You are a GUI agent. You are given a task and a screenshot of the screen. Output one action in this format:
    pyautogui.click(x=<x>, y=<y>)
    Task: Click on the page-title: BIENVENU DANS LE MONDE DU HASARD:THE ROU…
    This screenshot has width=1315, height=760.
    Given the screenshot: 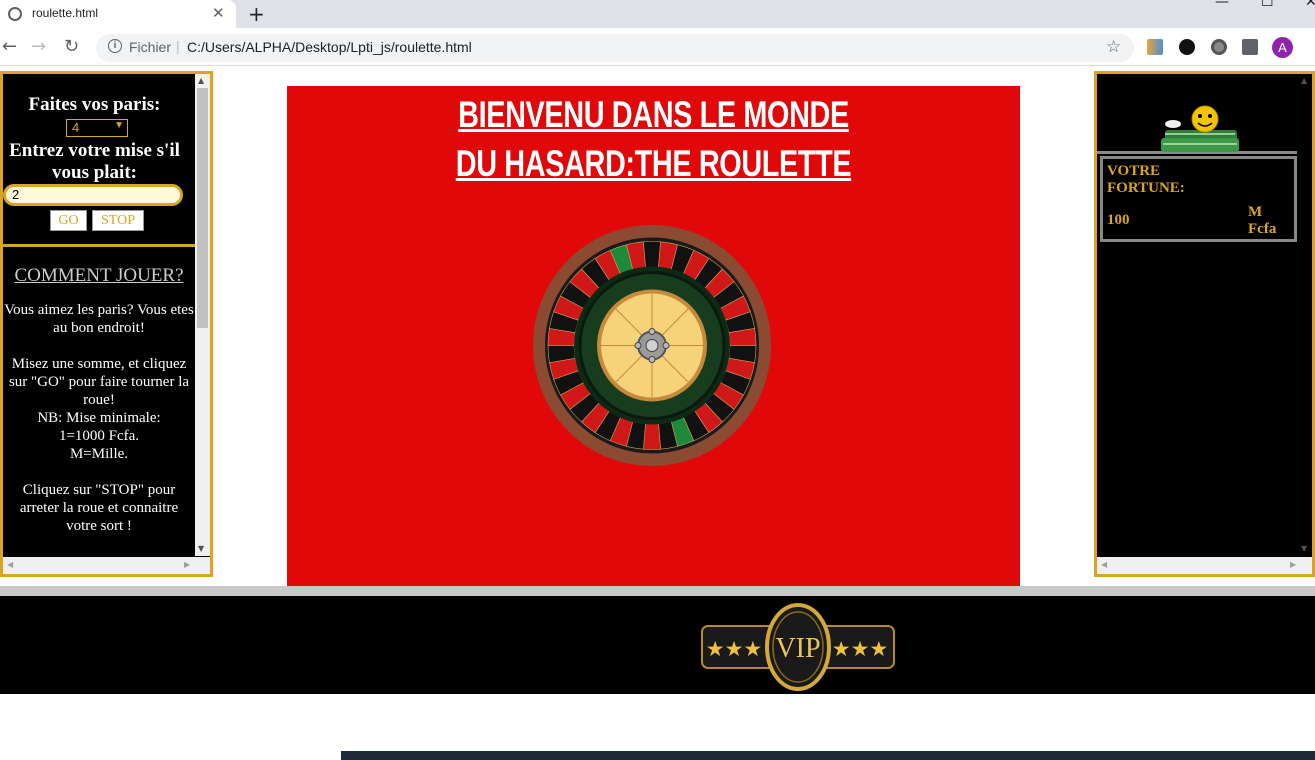 What is the action you would take?
    pyautogui.click(x=654, y=139)
    